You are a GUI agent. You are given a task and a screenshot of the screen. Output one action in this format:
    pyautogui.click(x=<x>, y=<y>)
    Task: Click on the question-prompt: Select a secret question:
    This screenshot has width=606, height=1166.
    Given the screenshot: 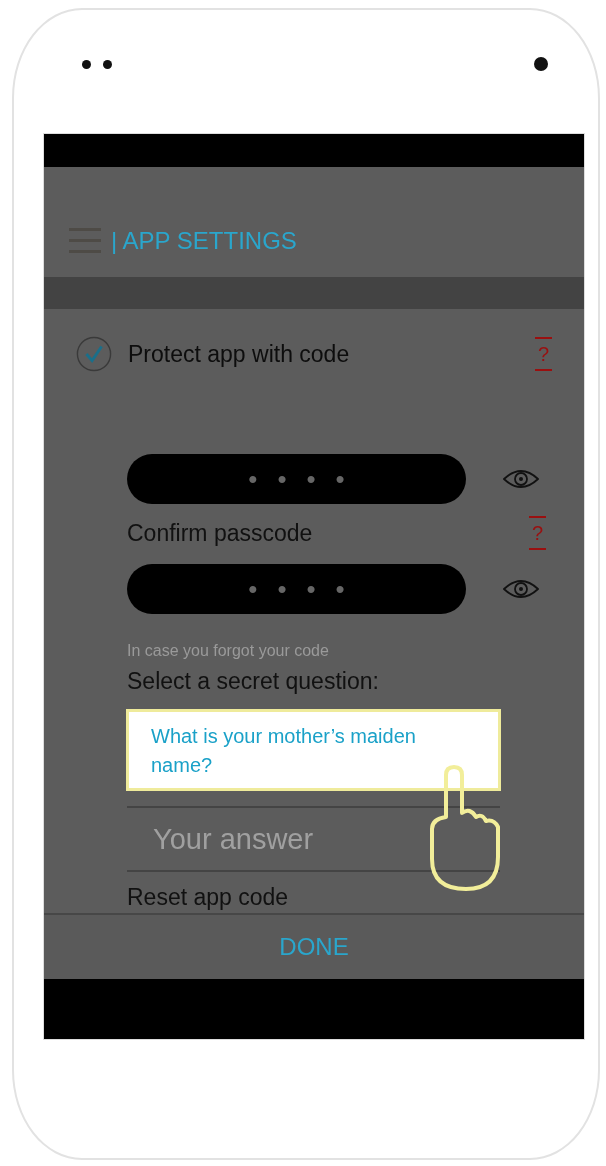 What is the action you would take?
    pyautogui.click(x=253, y=681)
    